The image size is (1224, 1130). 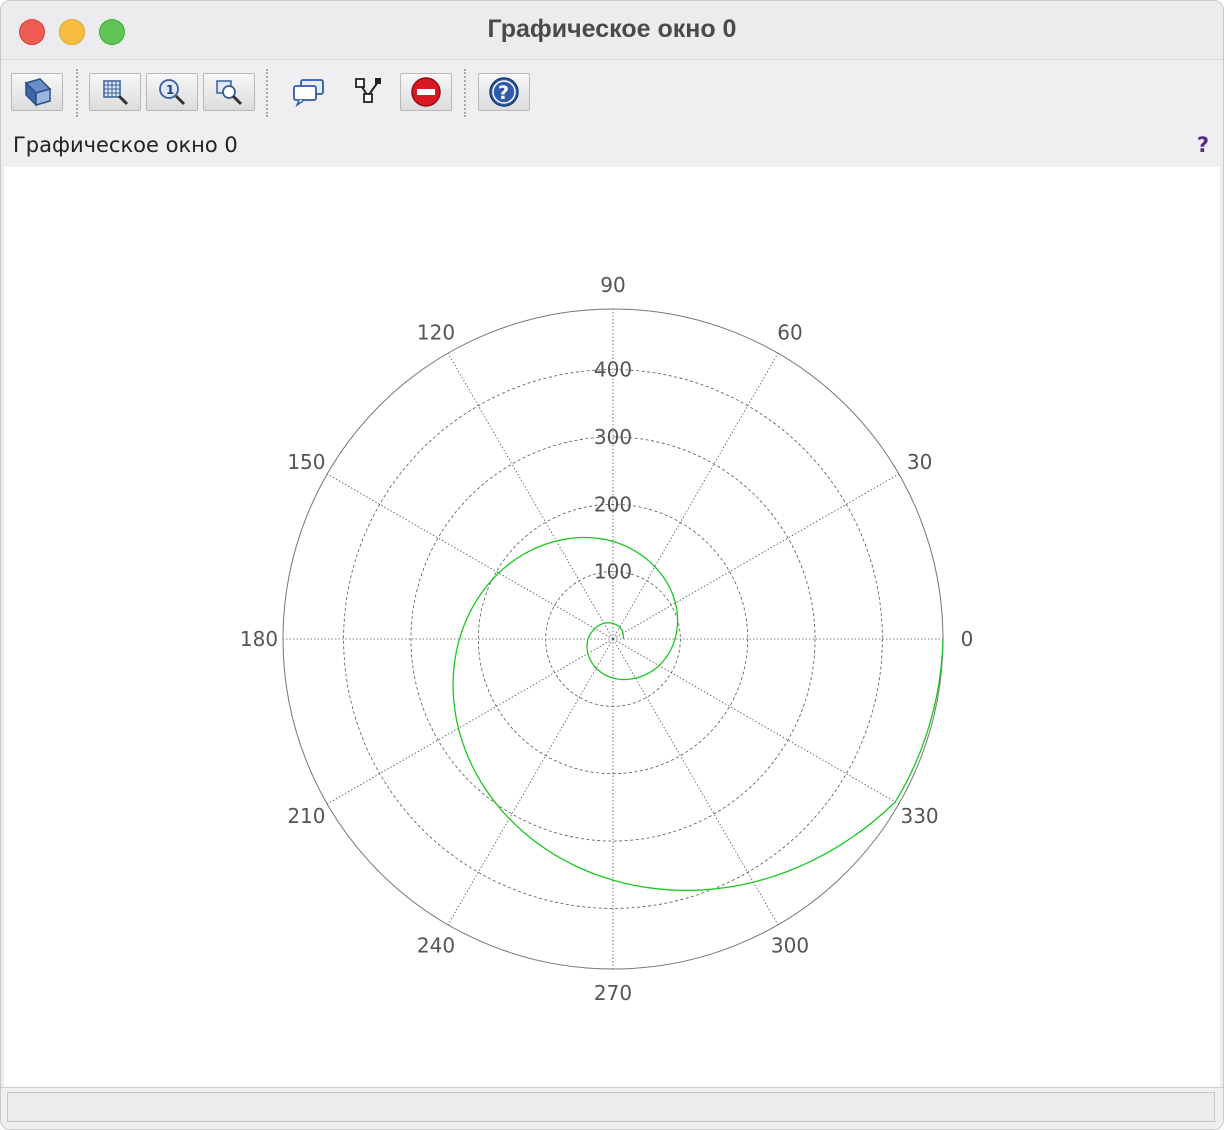 I want to click on spiral-curve, so click(x=698, y=714).